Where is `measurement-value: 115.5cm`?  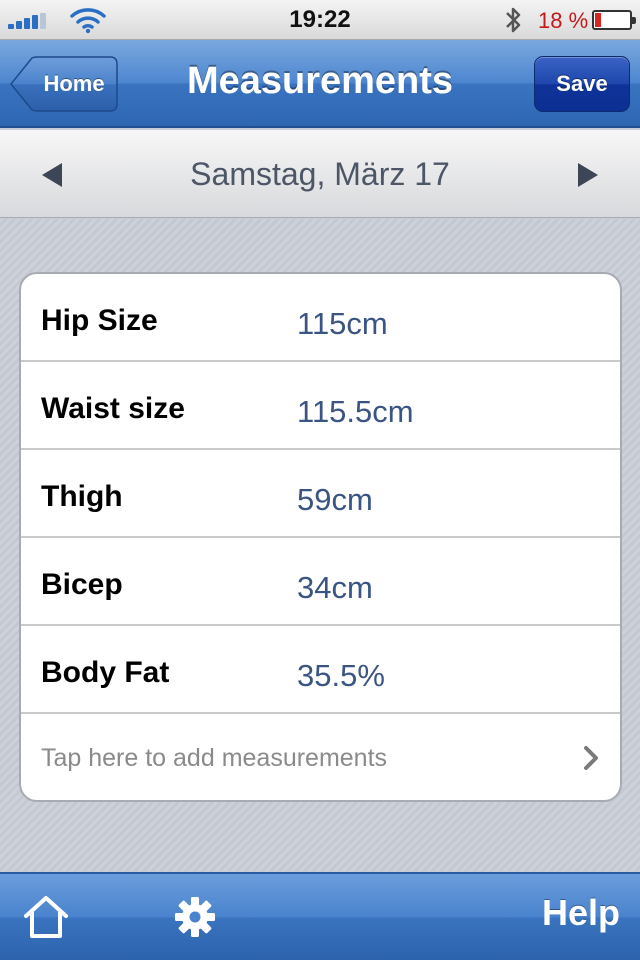
measurement-value: 115.5cm is located at coordinates (355, 411).